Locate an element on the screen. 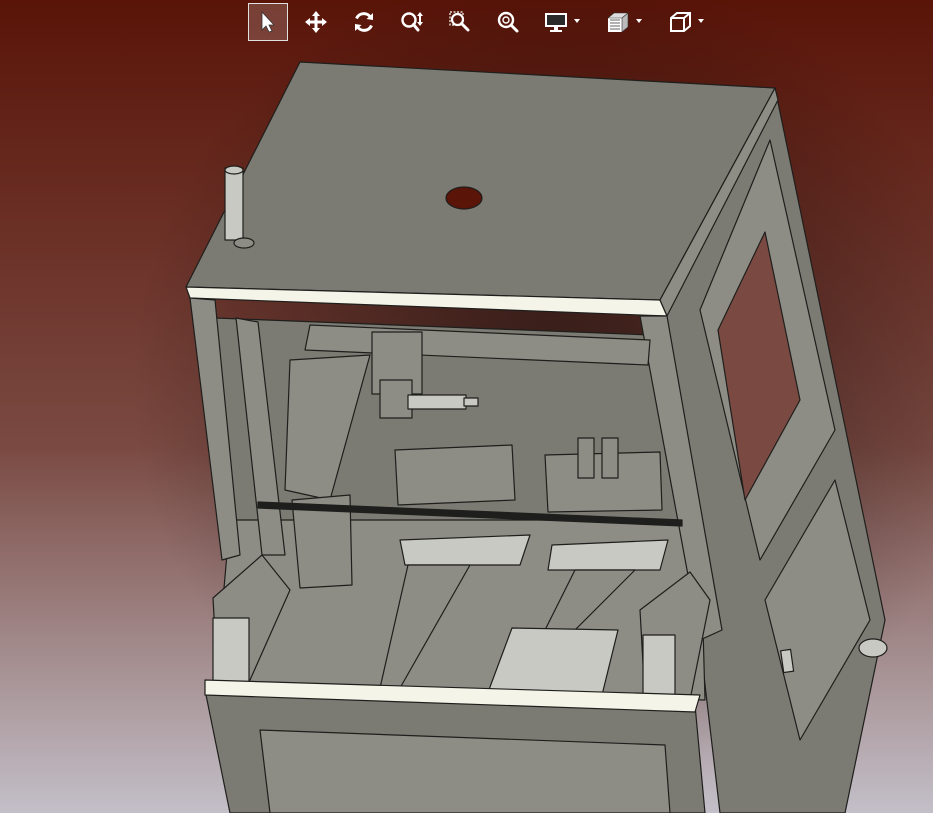  left-button-panel is located at coordinates (231, 653).